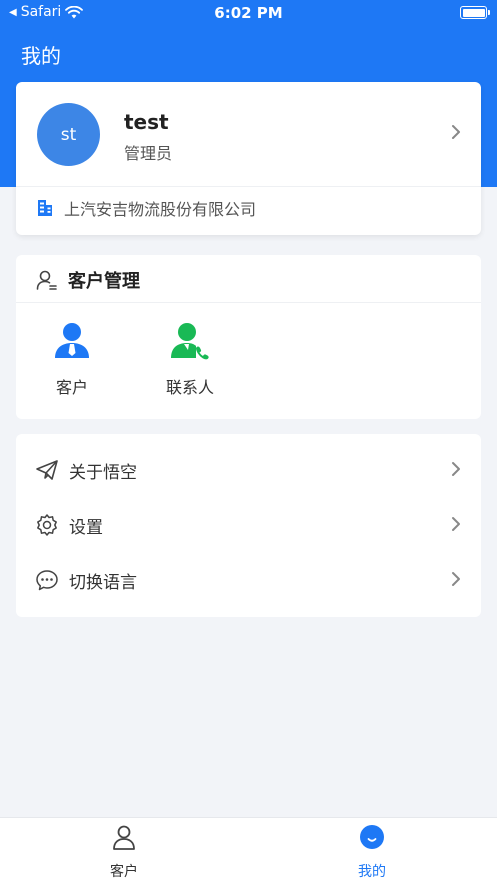 The image size is (497, 883). I want to click on user-role: 管理员, so click(148, 153).